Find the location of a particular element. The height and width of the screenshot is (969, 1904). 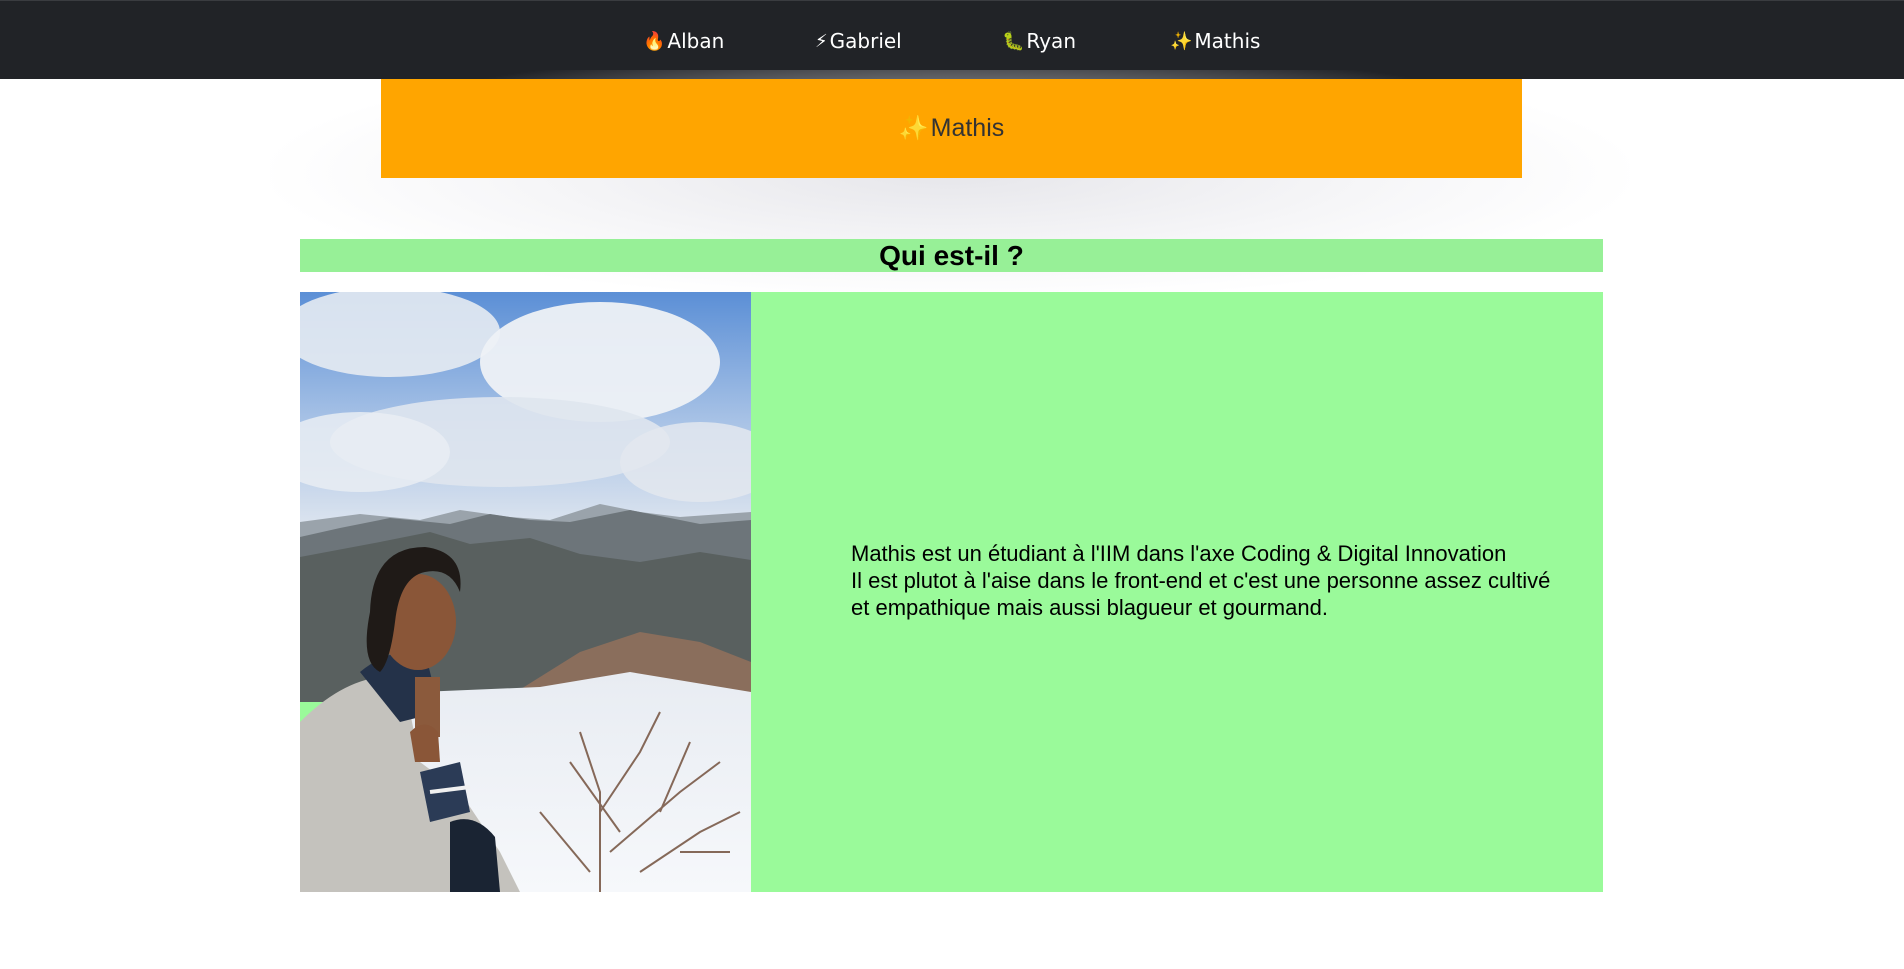

section-heading: Qui est-il ? is located at coordinates (951, 255).